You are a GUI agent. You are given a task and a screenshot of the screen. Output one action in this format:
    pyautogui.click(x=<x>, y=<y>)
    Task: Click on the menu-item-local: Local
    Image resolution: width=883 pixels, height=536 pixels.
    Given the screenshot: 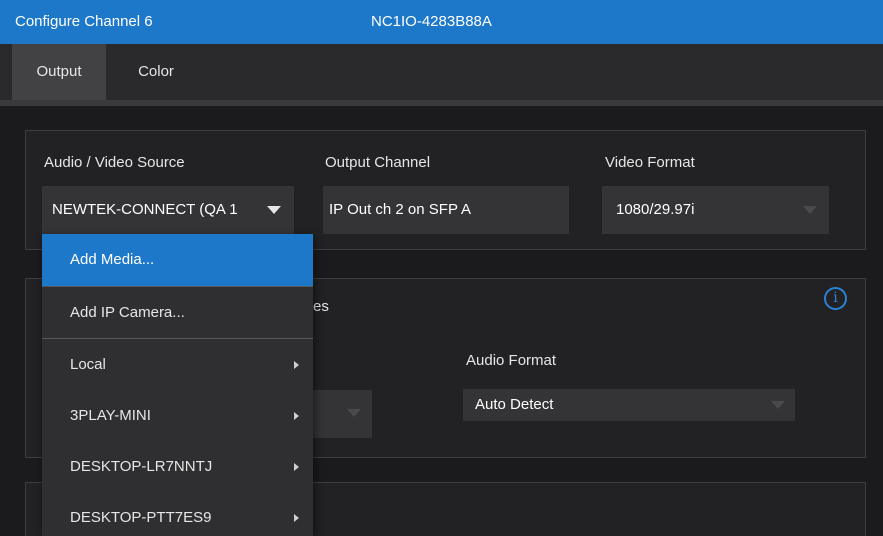 What is the action you would take?
    pyautogui.click(x=177, y=365)
    